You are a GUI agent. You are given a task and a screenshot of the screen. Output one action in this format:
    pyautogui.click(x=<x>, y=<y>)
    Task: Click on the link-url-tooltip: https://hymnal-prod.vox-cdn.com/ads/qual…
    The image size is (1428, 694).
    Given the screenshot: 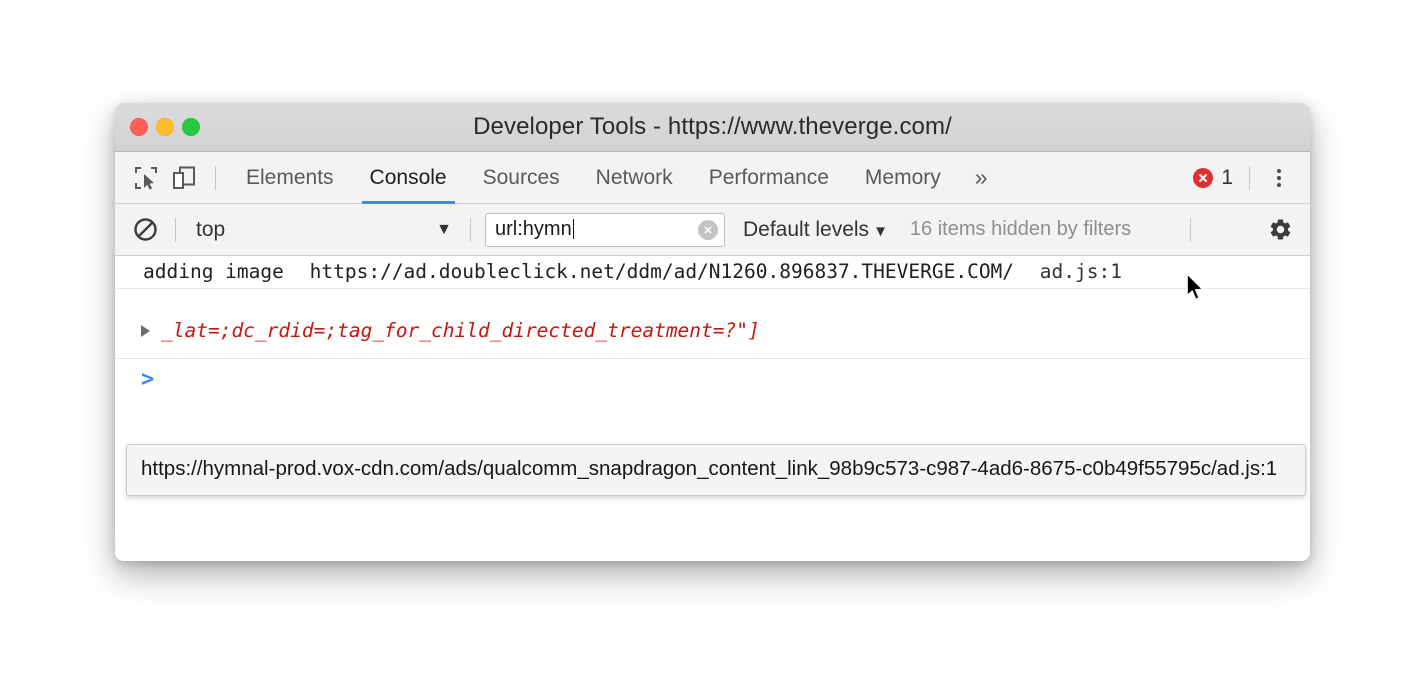 What is the action you would take?
    pyautogui.click(x=716, y=470)
    